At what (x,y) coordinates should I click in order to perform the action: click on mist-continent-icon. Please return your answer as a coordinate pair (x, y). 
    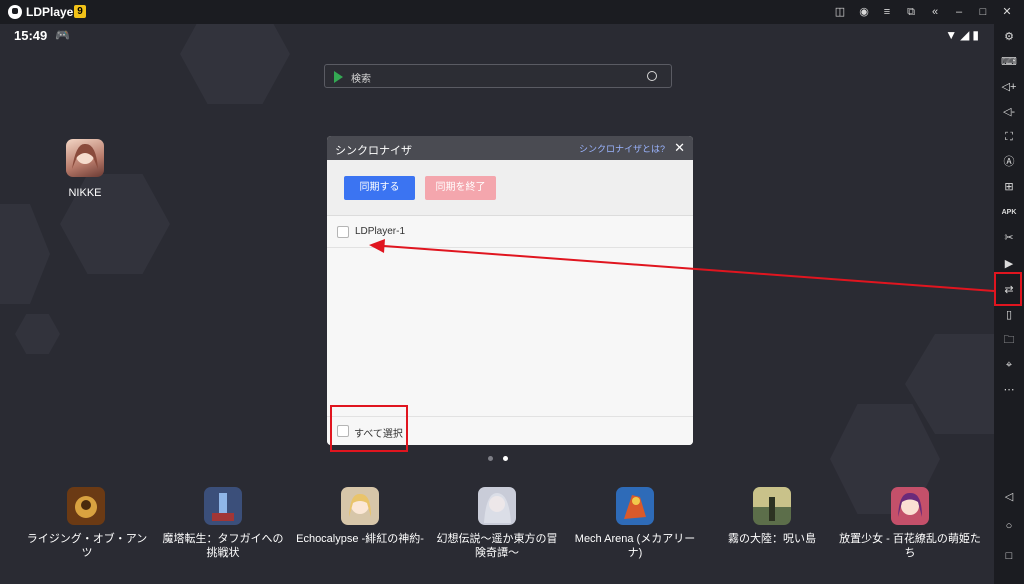
    Looking at the image, I should click on (772, 506).